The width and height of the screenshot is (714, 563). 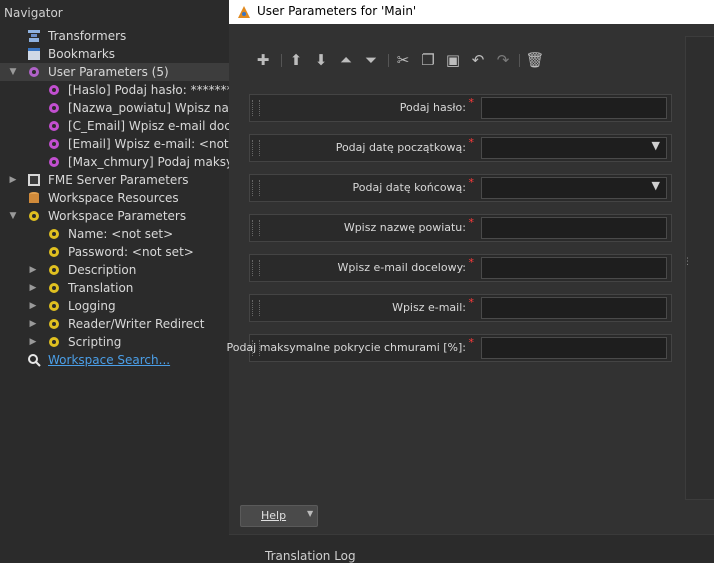 I want to click on email-field, so click(x=574, y=308).